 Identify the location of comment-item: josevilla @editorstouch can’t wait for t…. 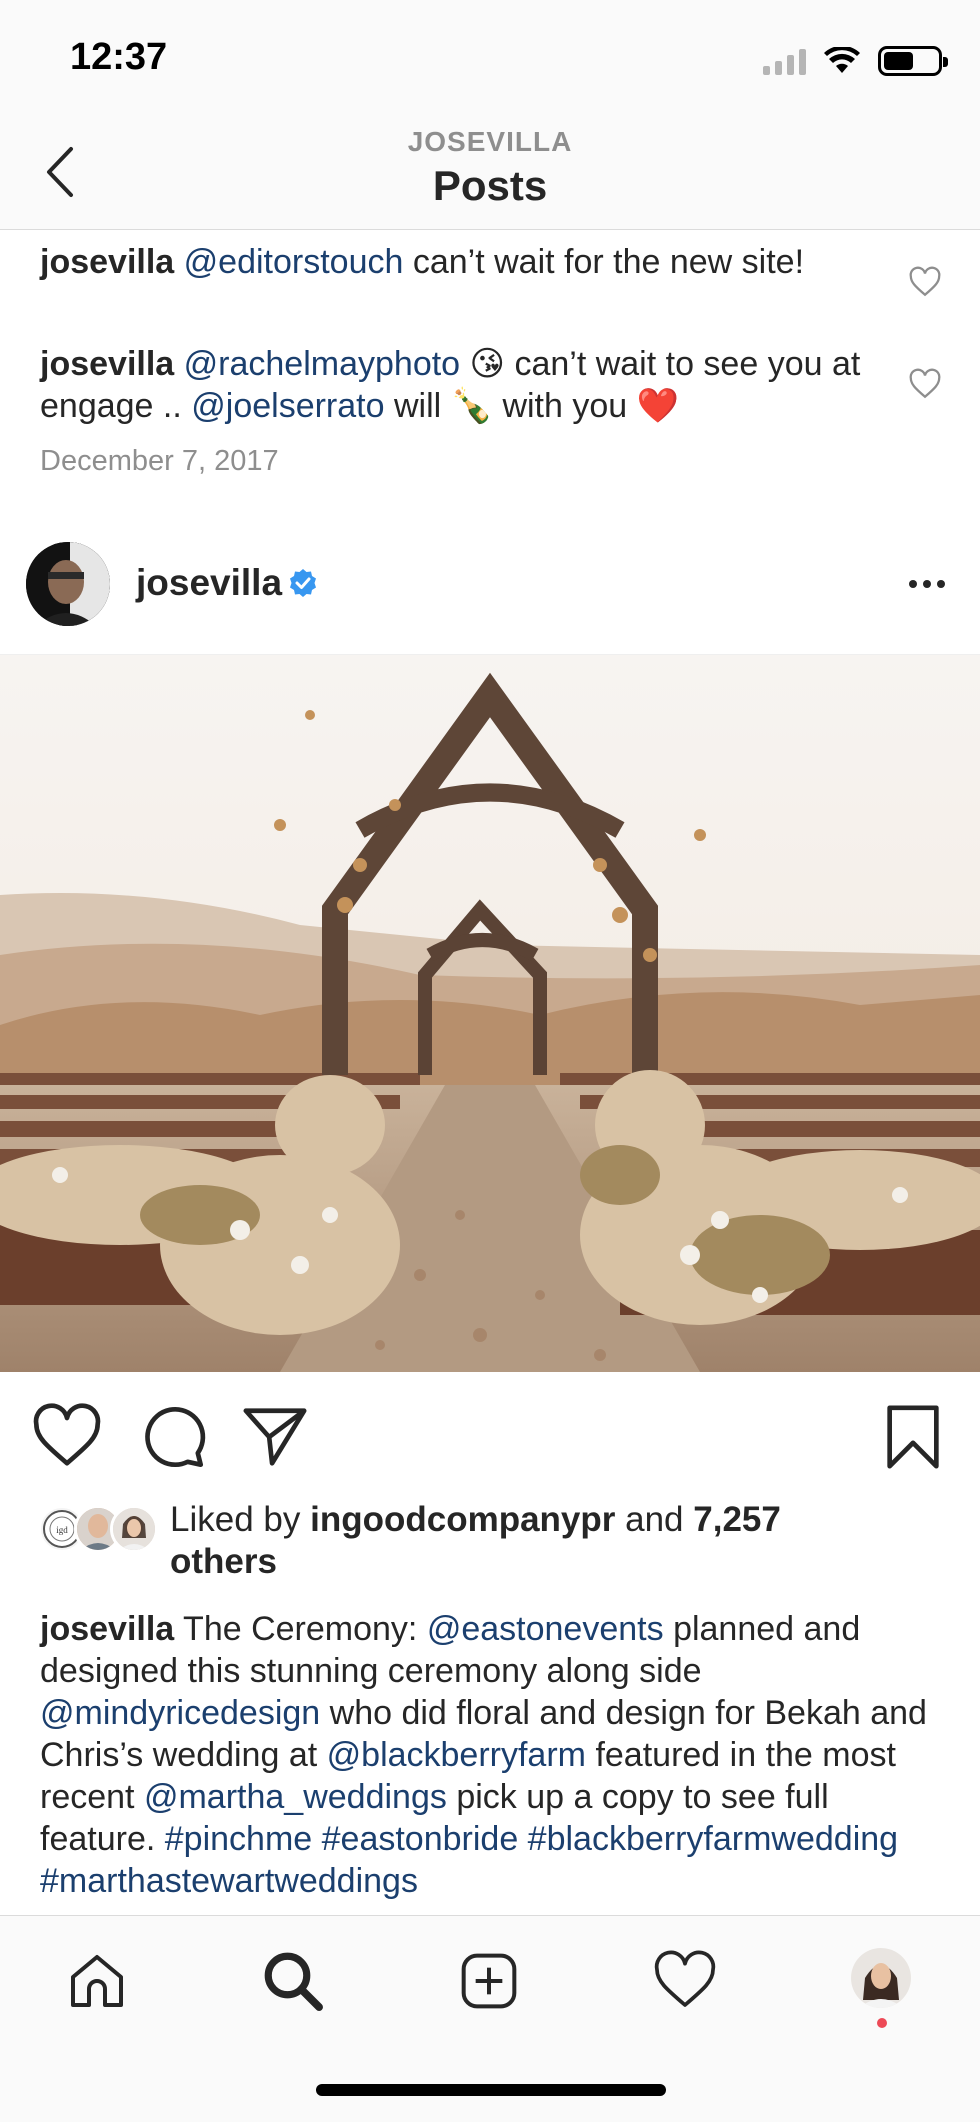
(465, 262).